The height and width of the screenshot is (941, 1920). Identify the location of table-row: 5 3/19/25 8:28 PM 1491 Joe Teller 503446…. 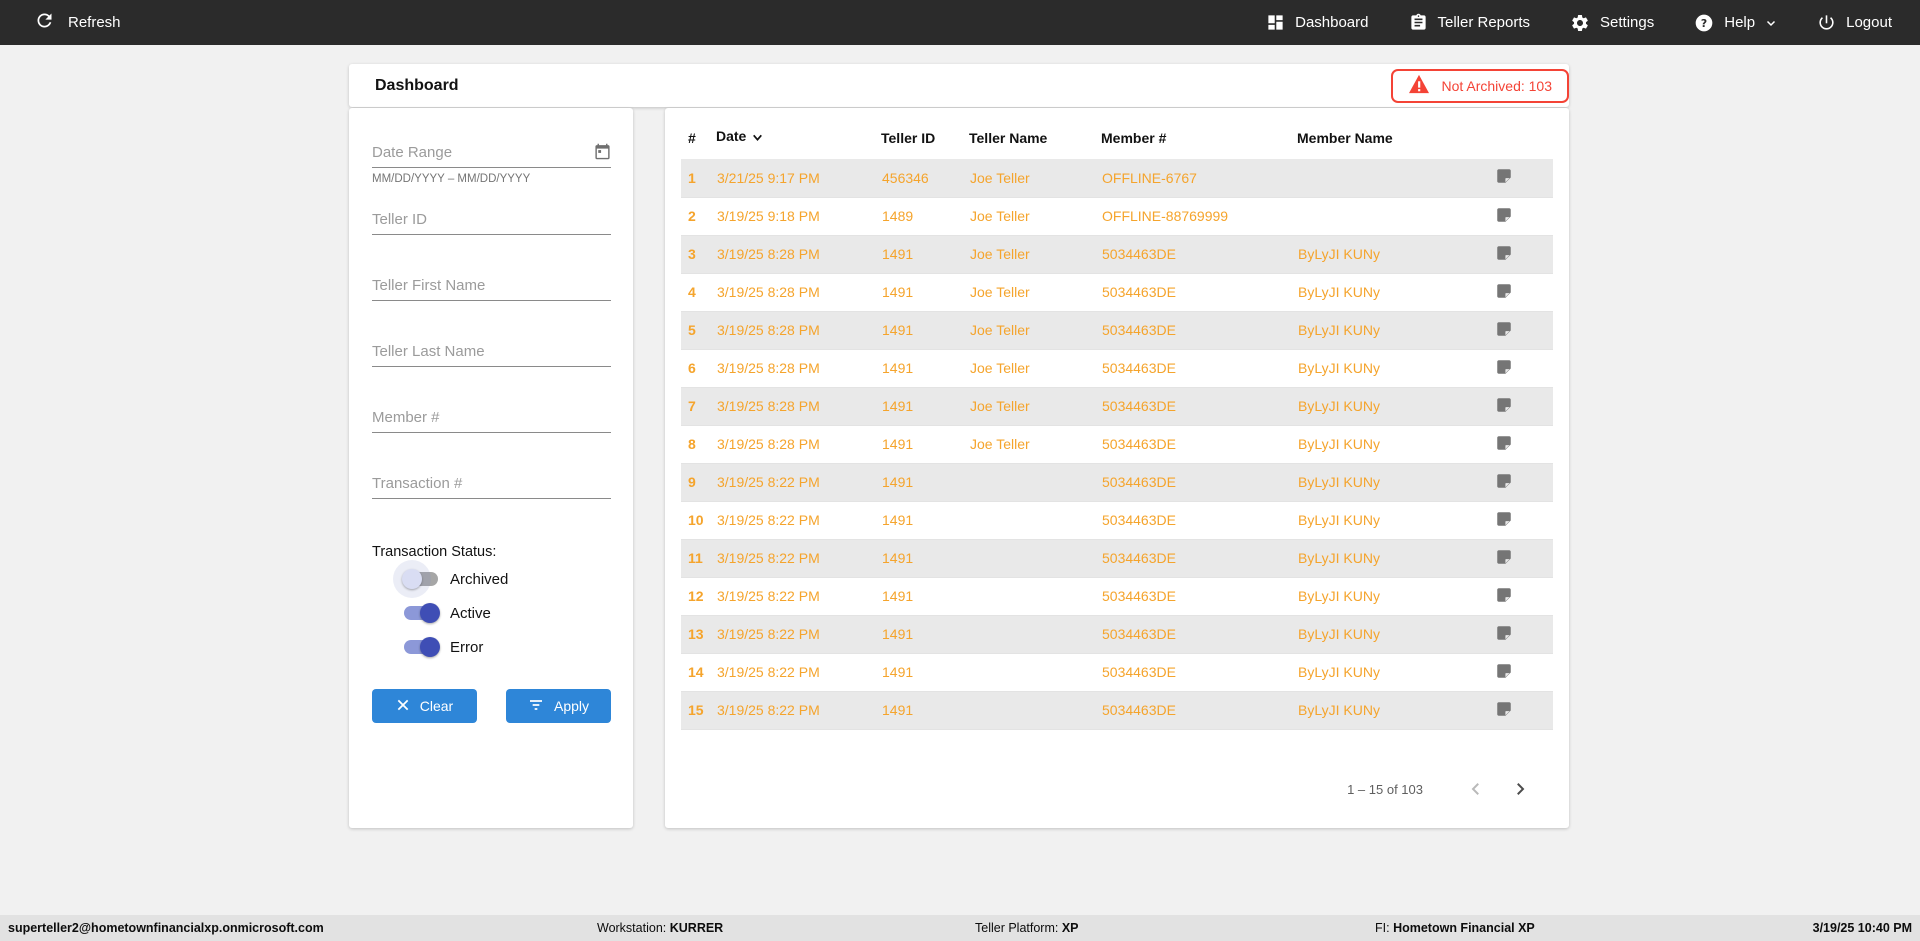
(1117, 330).